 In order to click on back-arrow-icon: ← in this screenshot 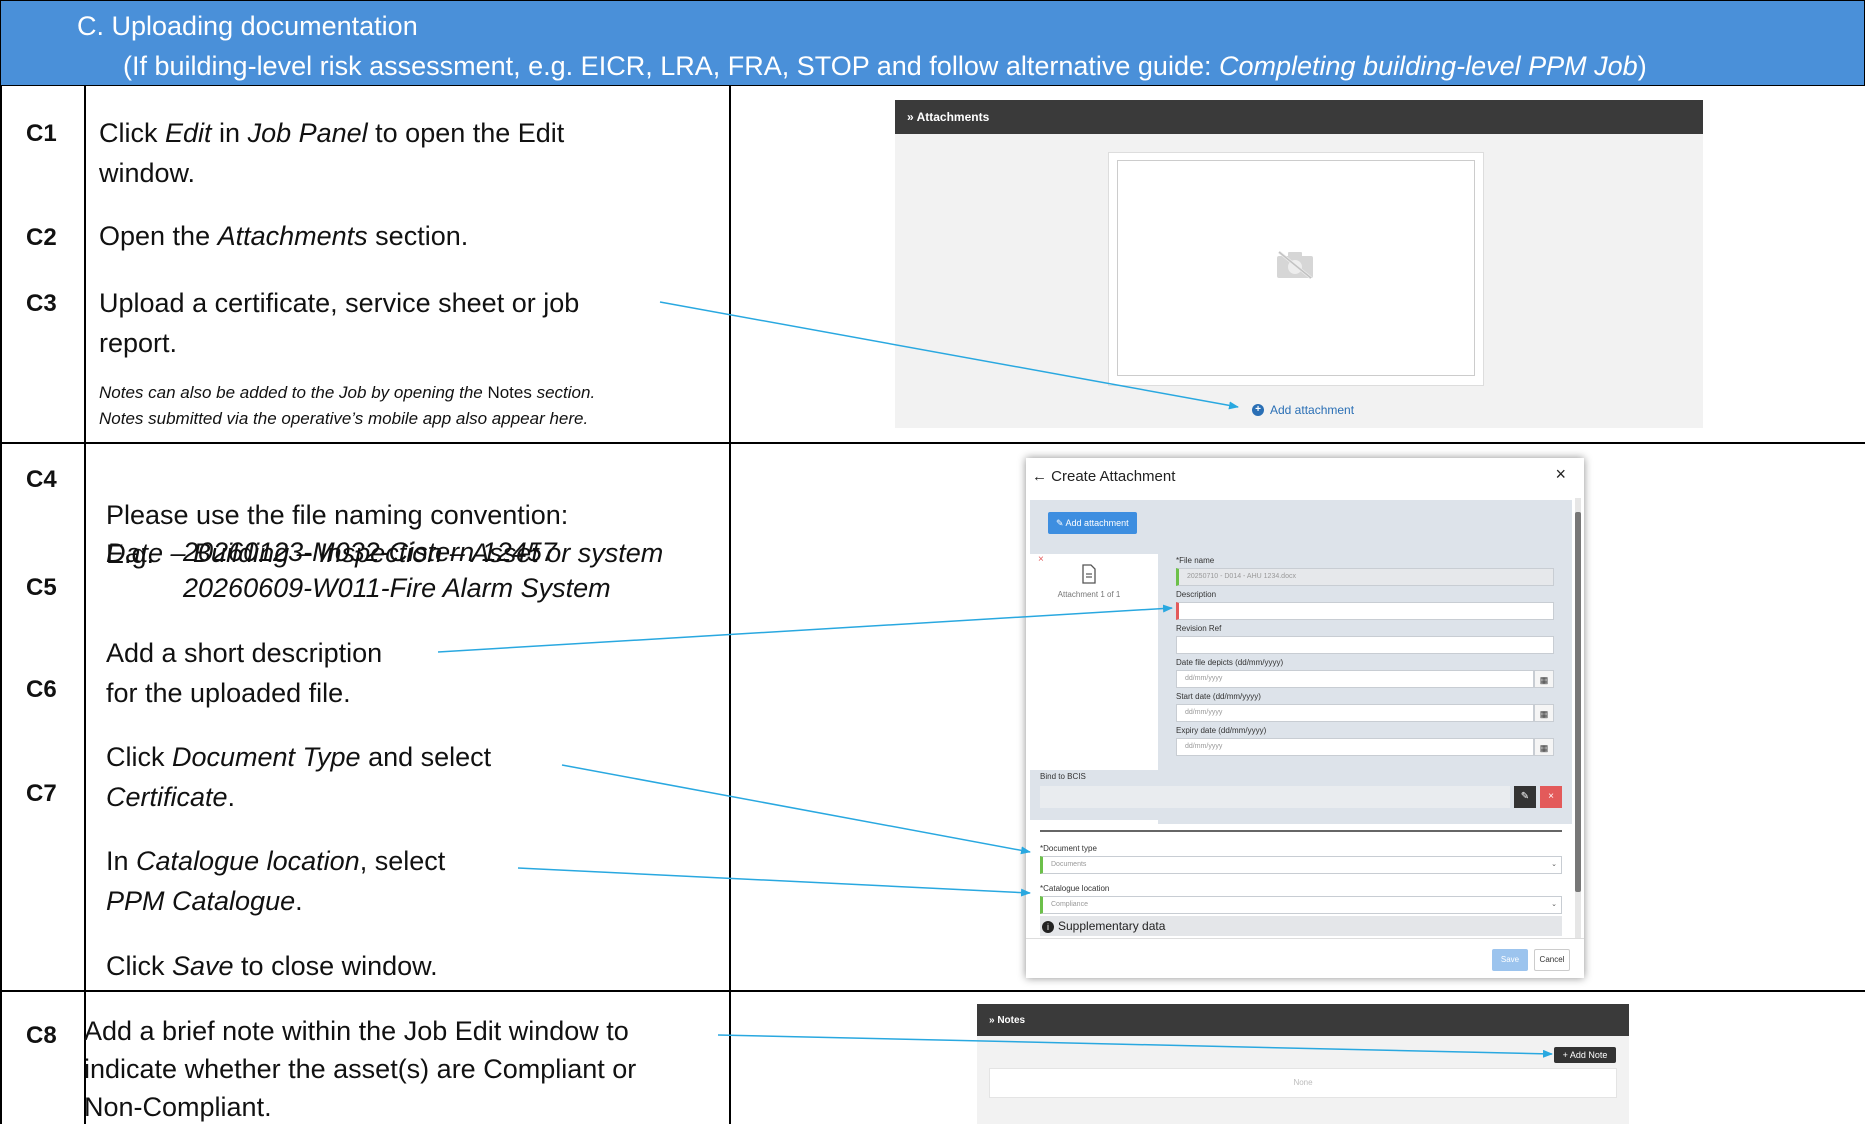, I will do `click(1039, 476)`.